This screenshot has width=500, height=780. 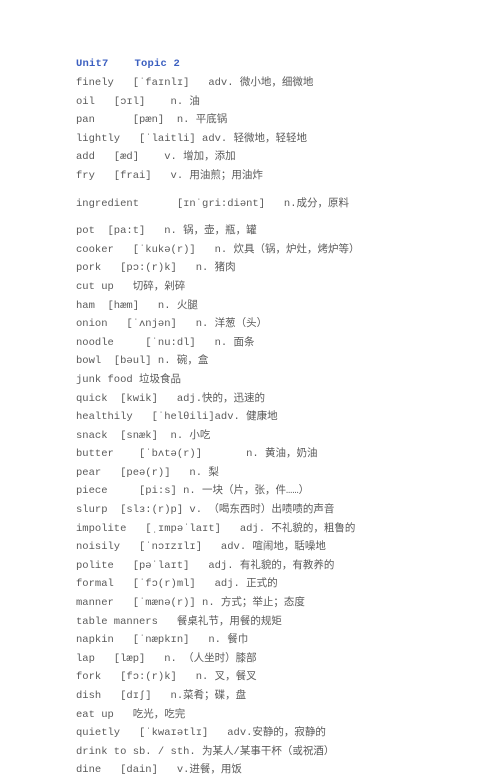 I want to click on vocabulary-entry: formal [ˈfɔ(r)ml] adj. 正式的, so click(x=177, y=584).